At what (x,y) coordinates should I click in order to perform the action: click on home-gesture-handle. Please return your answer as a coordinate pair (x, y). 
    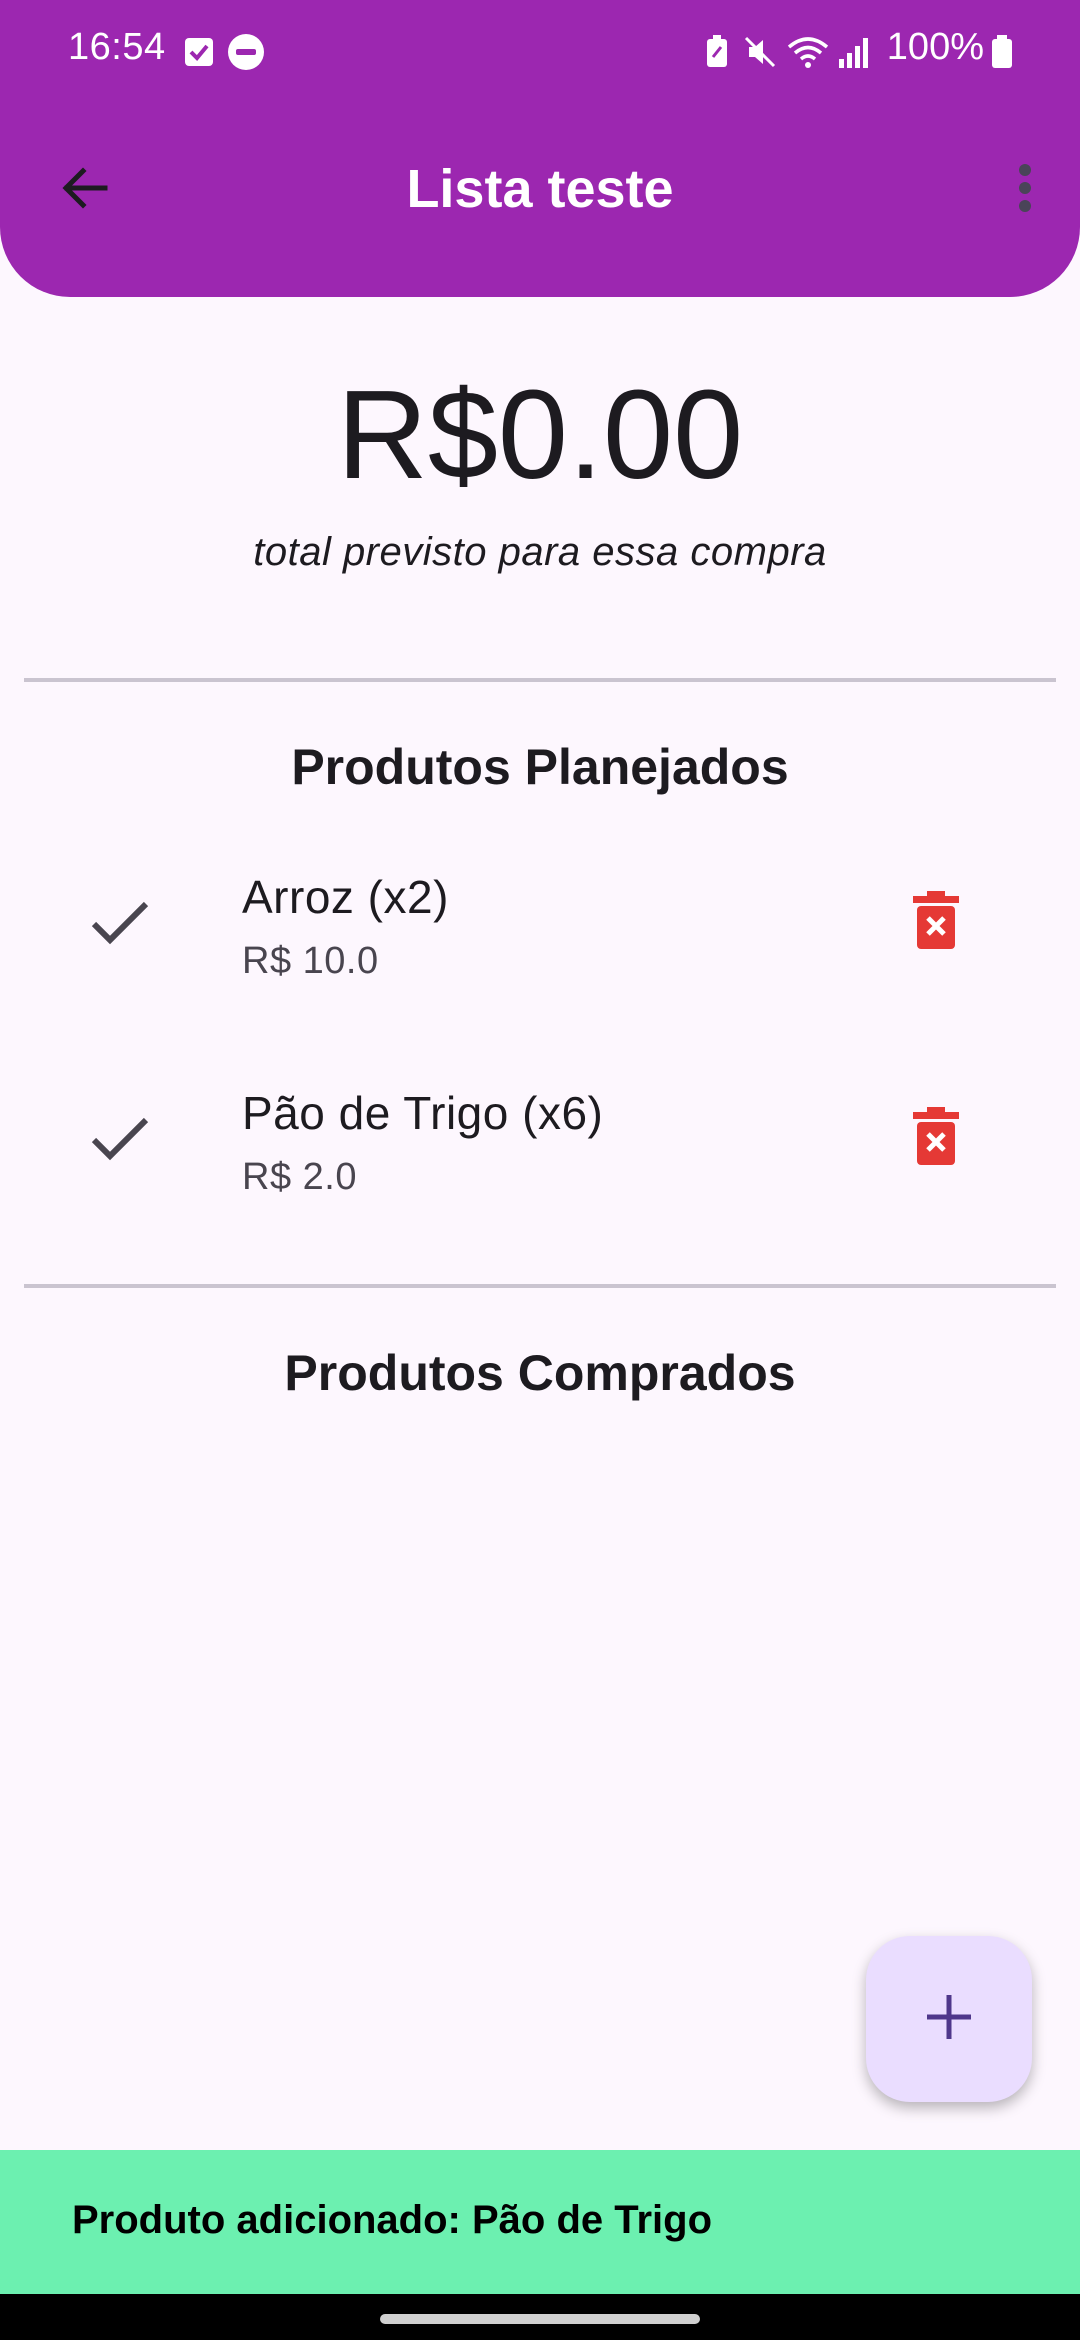
    Looking at the image, I should click on (540, 2319).